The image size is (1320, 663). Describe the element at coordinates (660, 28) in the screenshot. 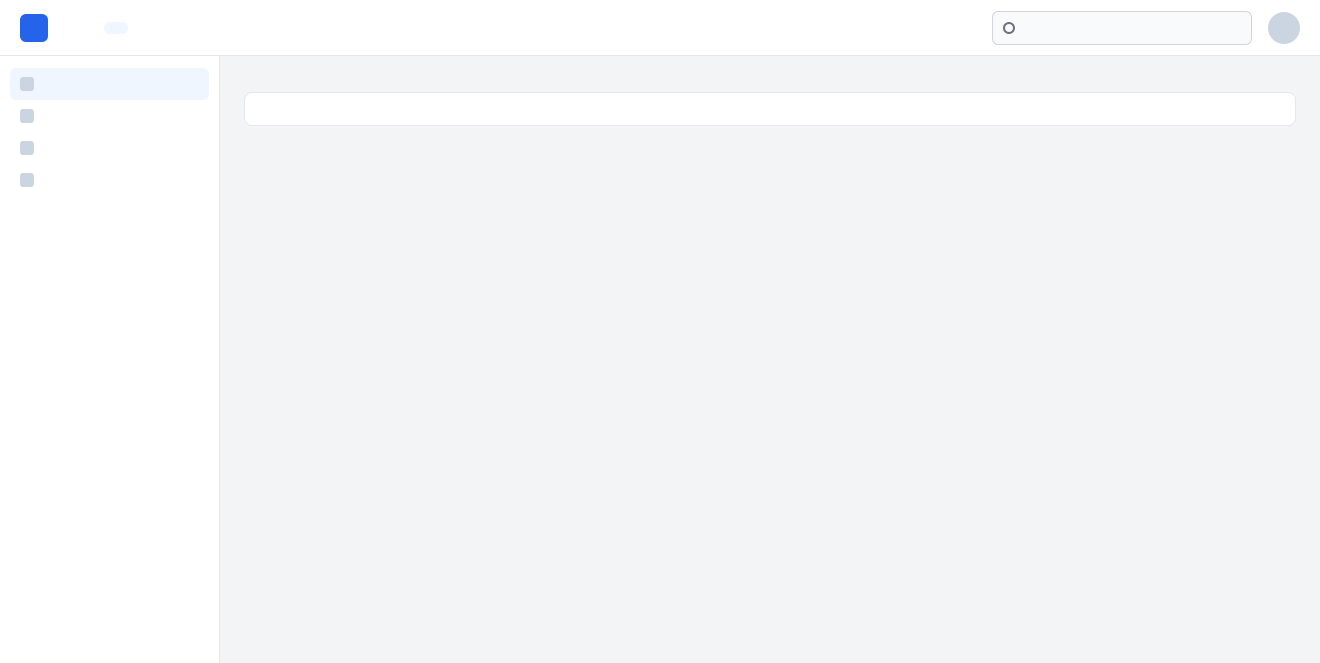

I see `top-bar` at that location.